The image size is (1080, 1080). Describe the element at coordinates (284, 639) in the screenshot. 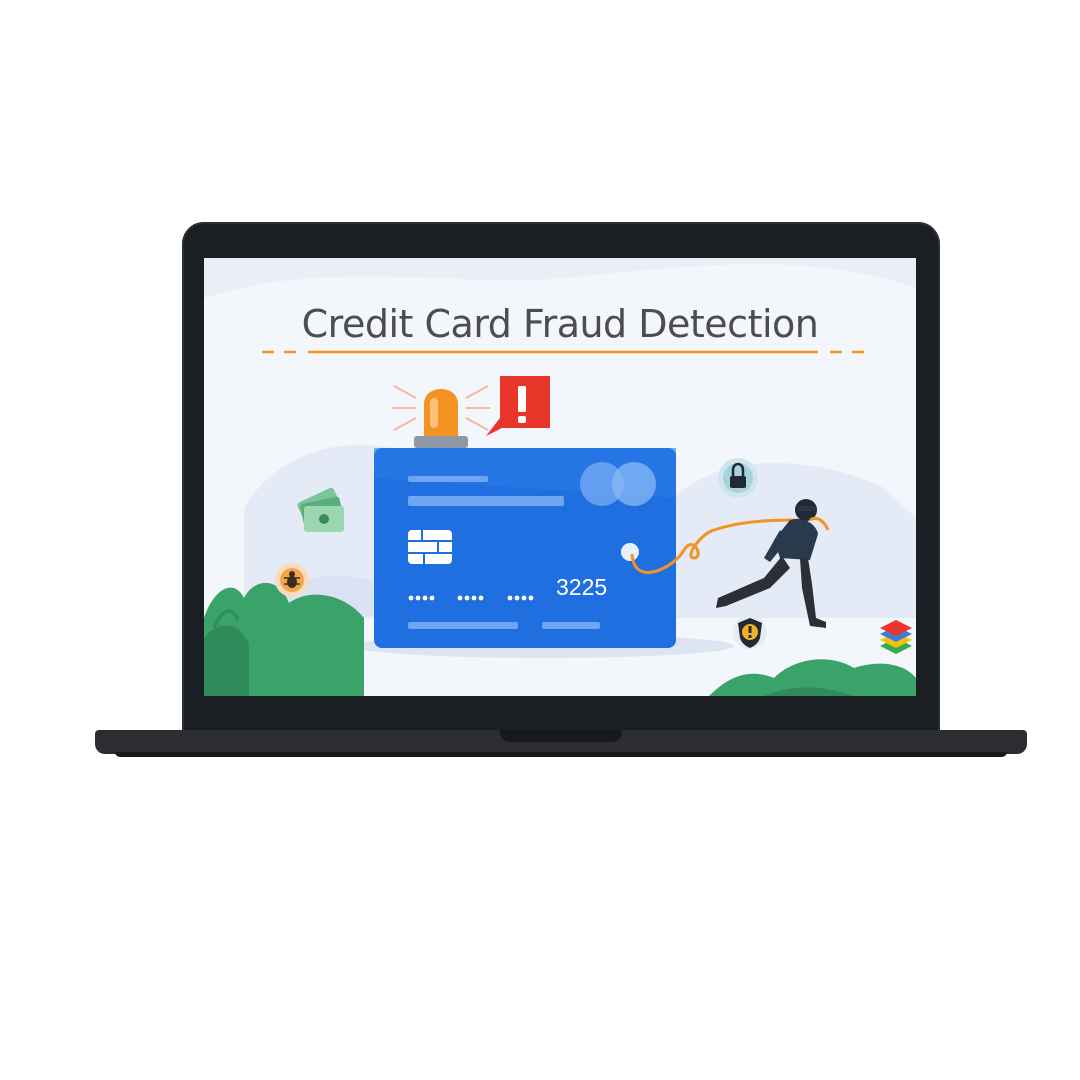

I see `foliage-left-icon` at that location.